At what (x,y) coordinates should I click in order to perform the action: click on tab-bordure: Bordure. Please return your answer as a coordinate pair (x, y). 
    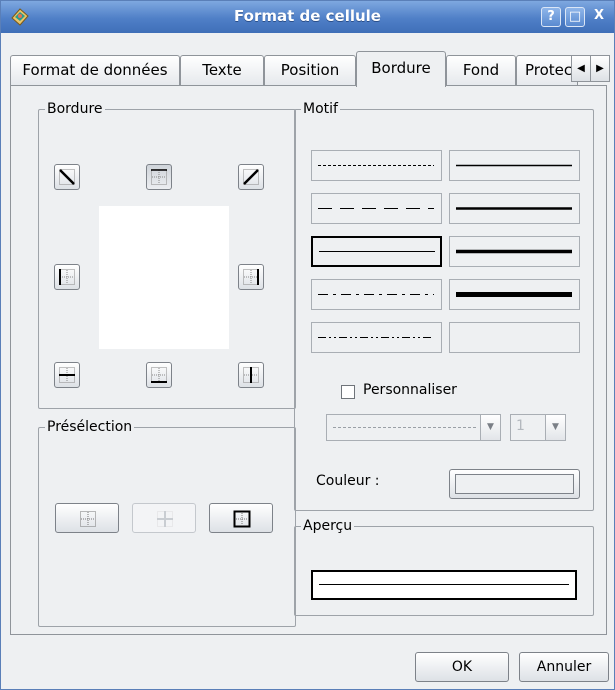
    Looking at the image, I should click on (401, 69).